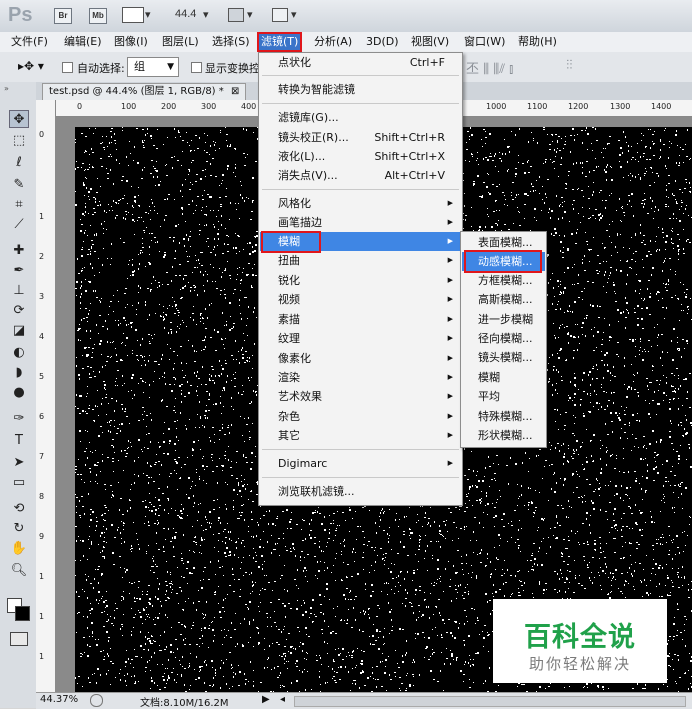  What do you see at coordinates (333, 42) in the screenshot?
I see `menu-analysis: 分析(A)` at bounding box center [333, 42].